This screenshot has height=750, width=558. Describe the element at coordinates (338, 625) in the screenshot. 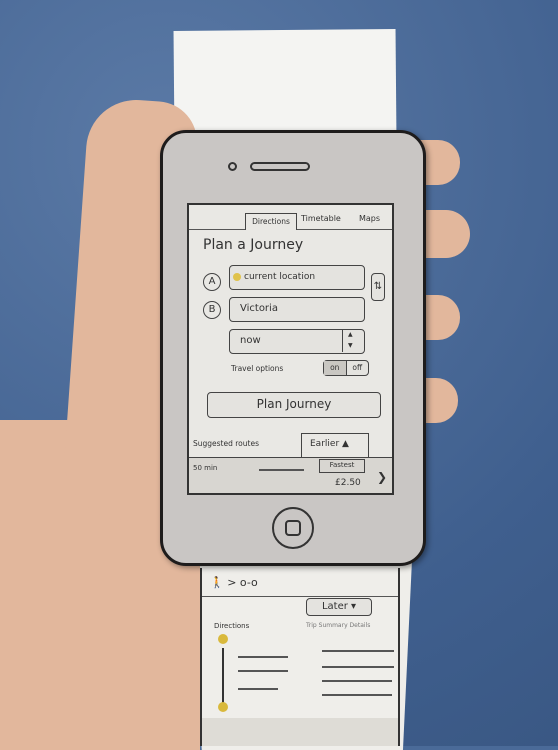

I see `strip-options: Trip Summary Details` at that location.